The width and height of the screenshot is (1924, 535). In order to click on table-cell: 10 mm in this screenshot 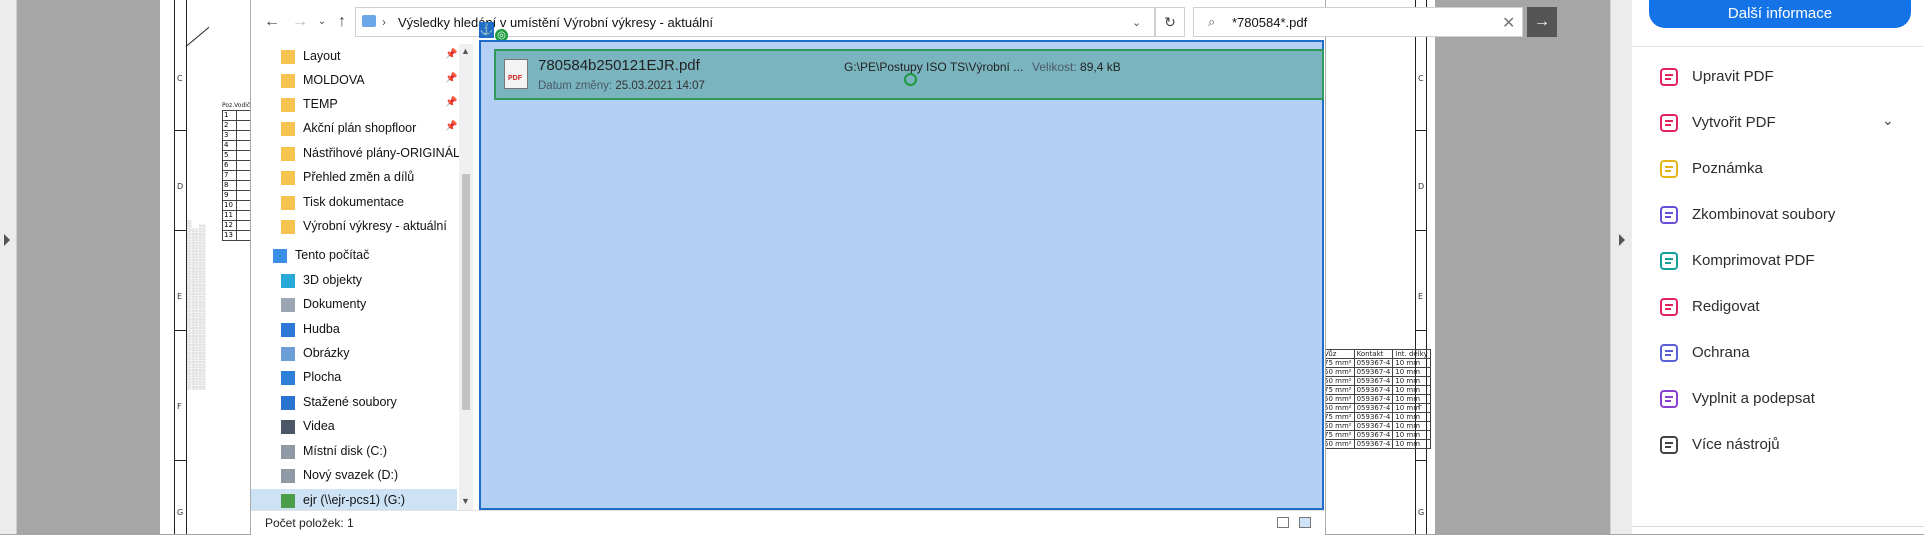, I will do `click(1411, 399)`.